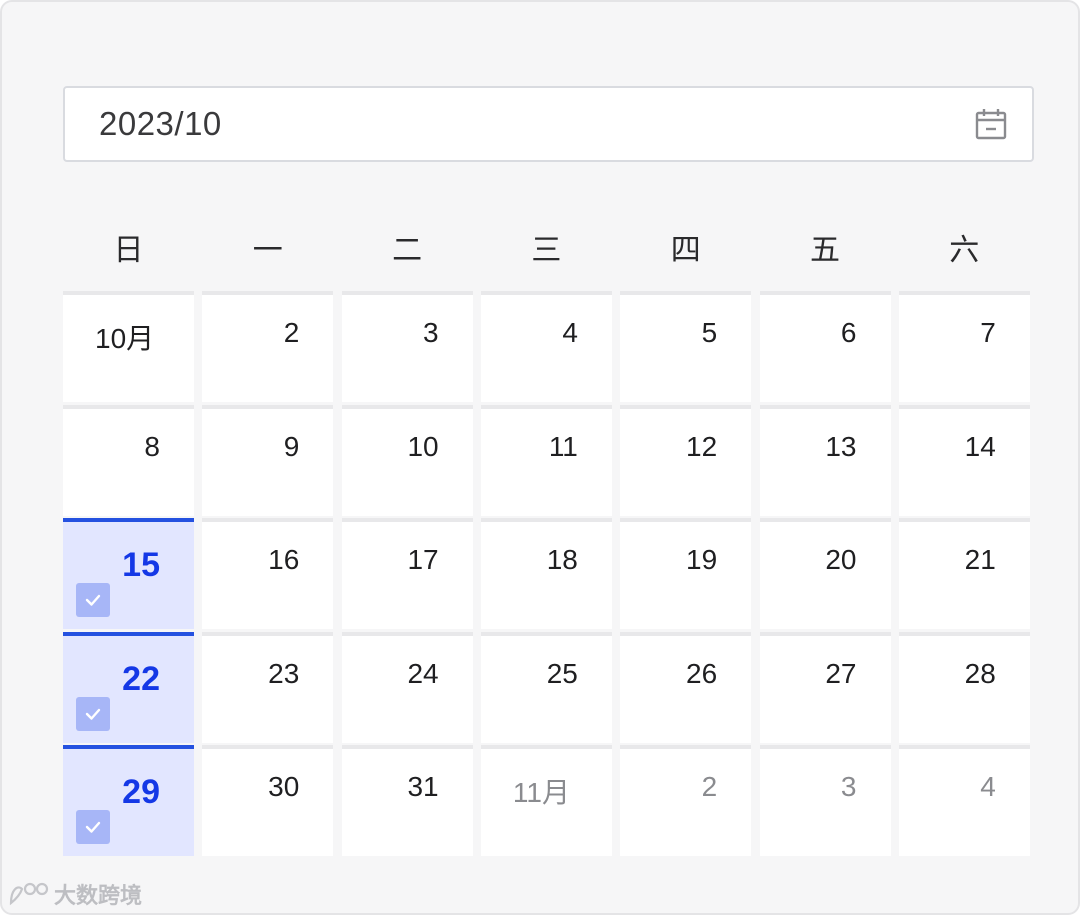 This screenshot has width=1080, height=915. I want to click on day-cell: 6, so click(825, 346).